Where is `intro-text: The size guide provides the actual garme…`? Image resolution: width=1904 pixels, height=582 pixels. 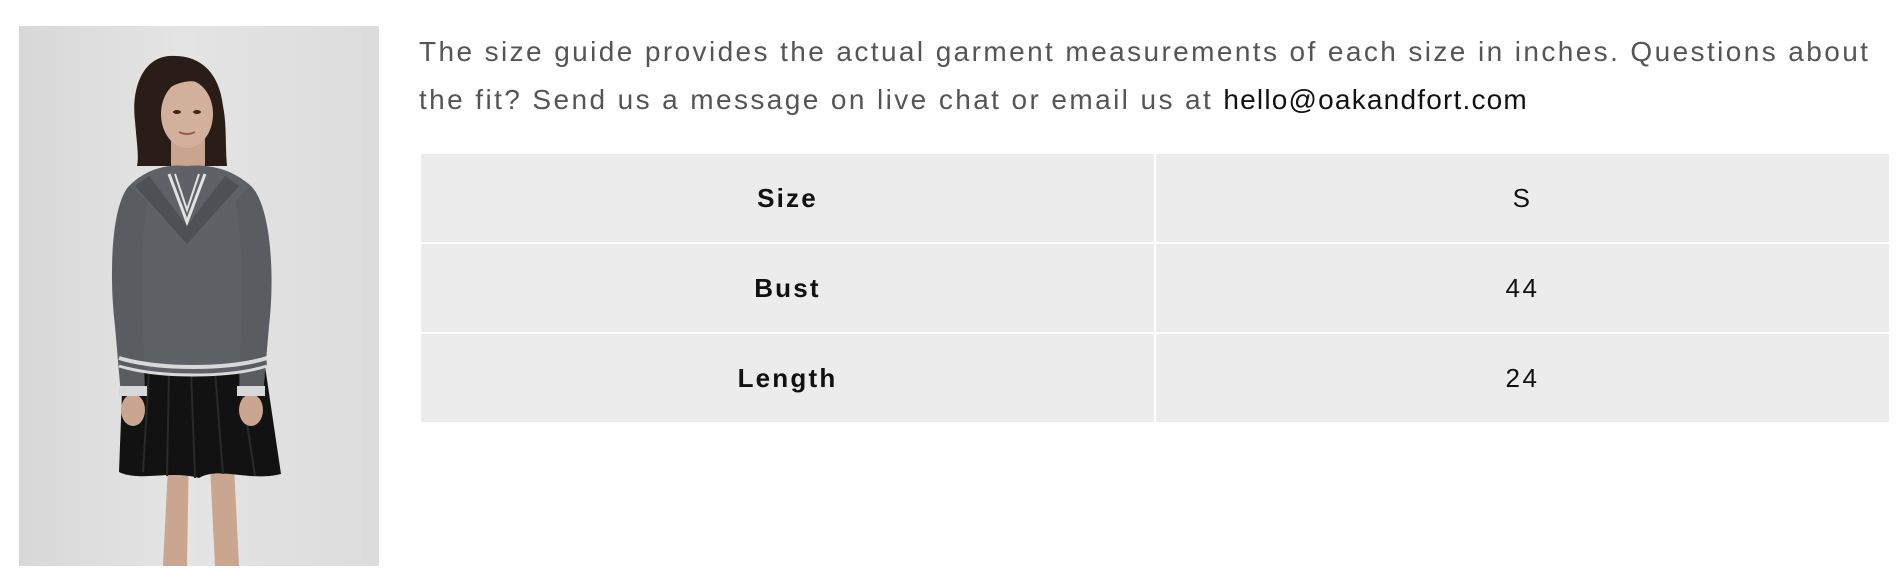
intro-text: The size guide provides the actual garme… is located at coordinates (1145, 75).